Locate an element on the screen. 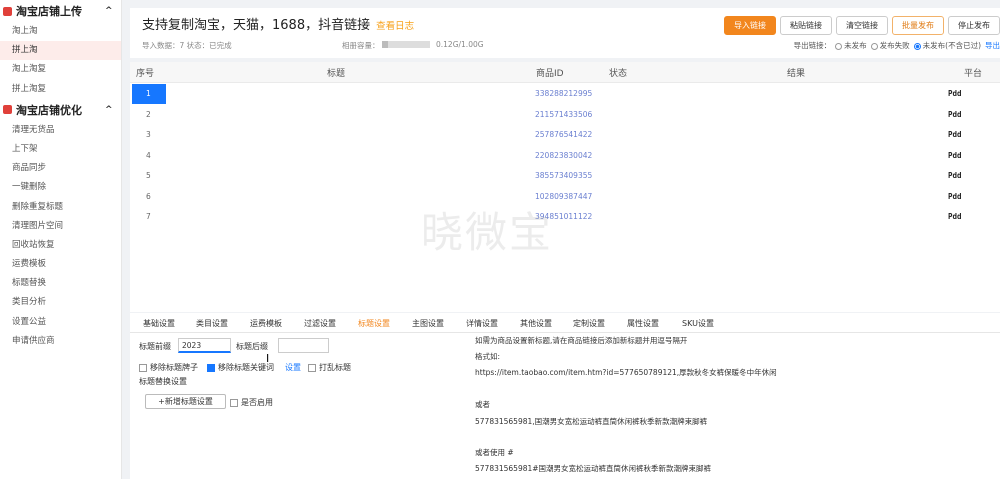 The width and height of the screenshot is (1000, 479). row-product-id: 257876541422 is located at coordinates (563, 134).